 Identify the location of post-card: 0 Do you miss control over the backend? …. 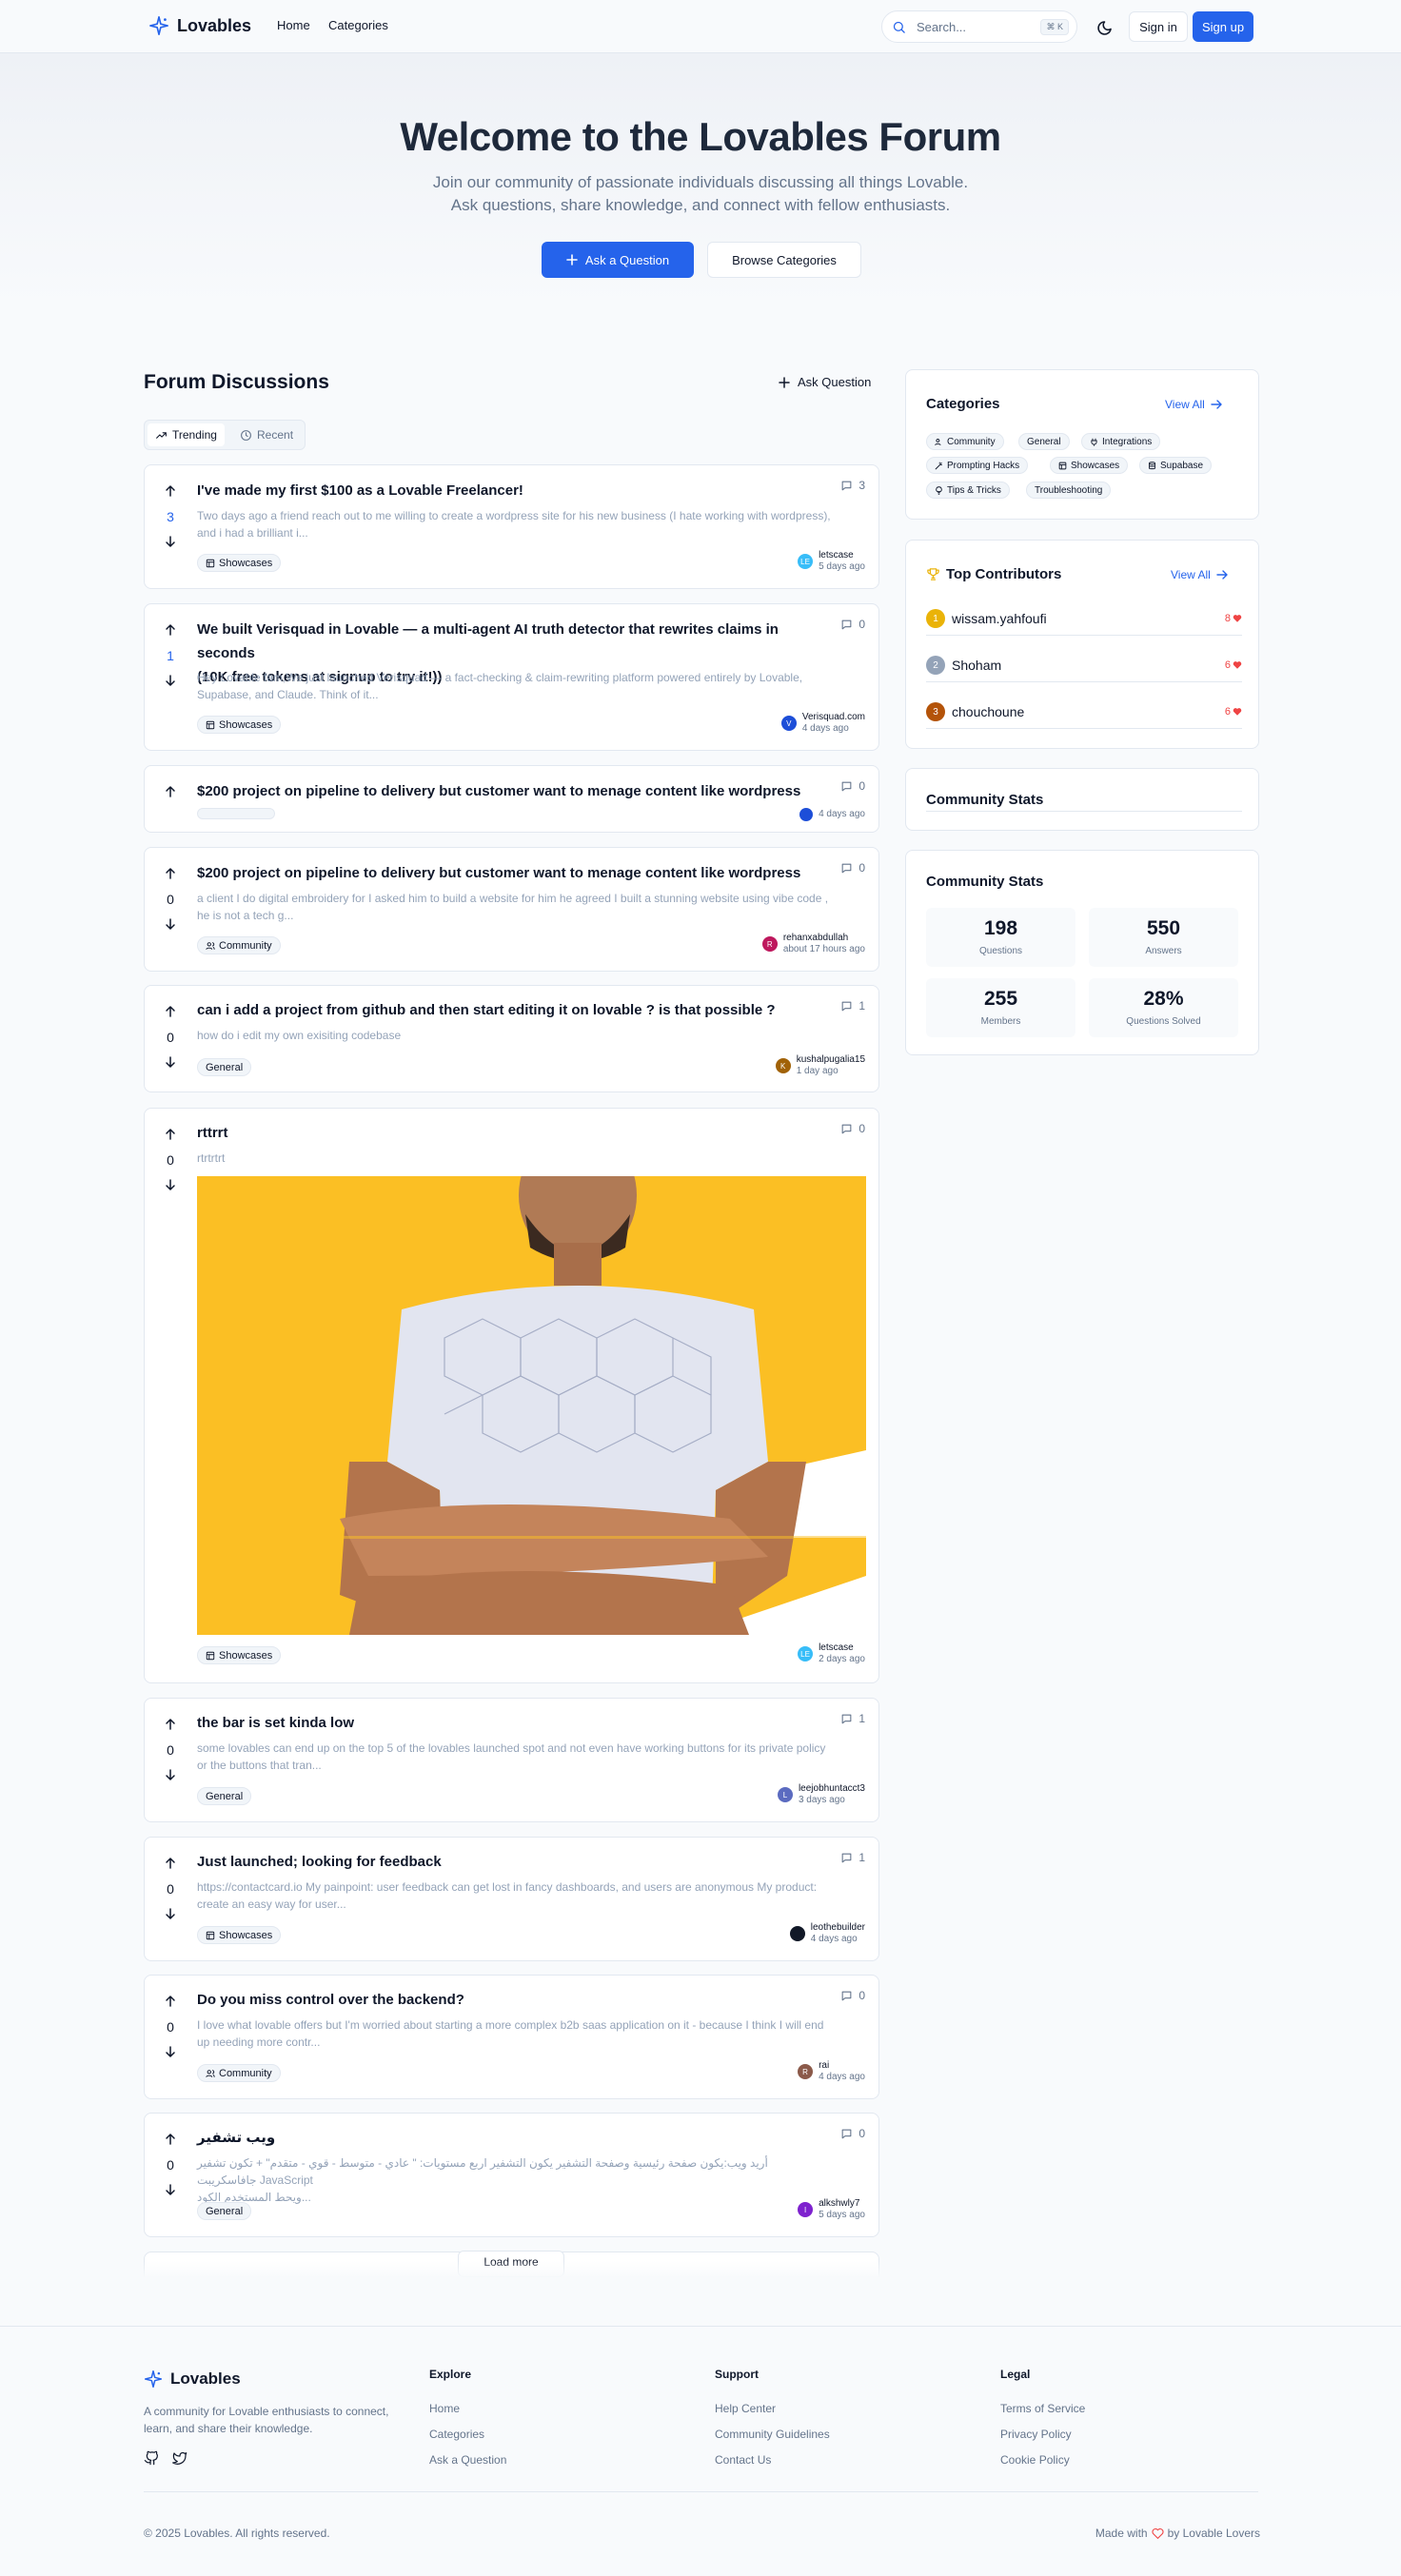
(511, 2037).